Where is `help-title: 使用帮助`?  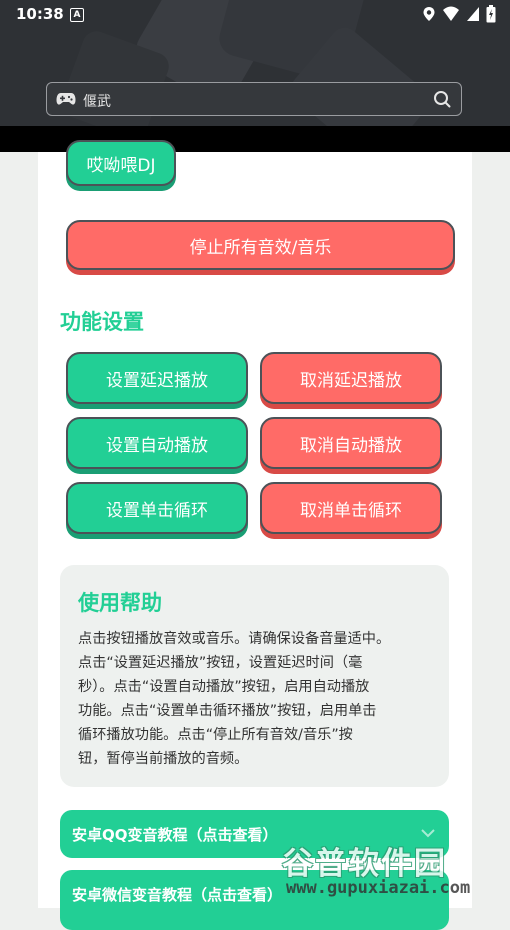 help-title: 使用帮助 is located at coordinates (120, 603).